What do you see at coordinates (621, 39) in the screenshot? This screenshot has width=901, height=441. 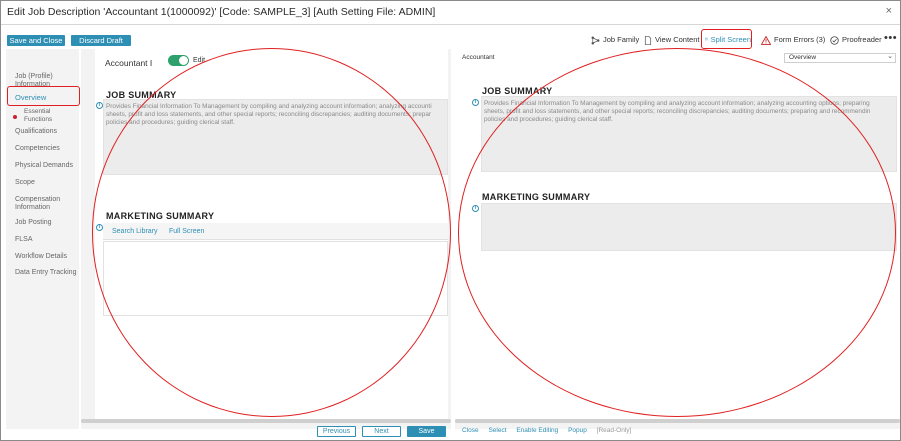 I see `job-family-label: Job Family` at bounding box center [621, 39].